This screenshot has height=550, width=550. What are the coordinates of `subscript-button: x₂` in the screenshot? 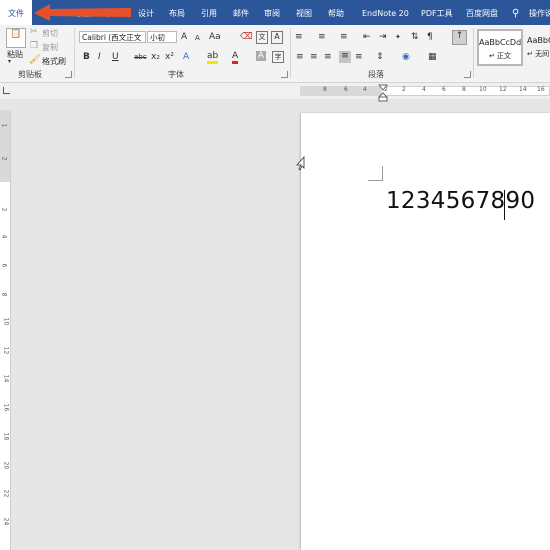 It's located at (155, 57).